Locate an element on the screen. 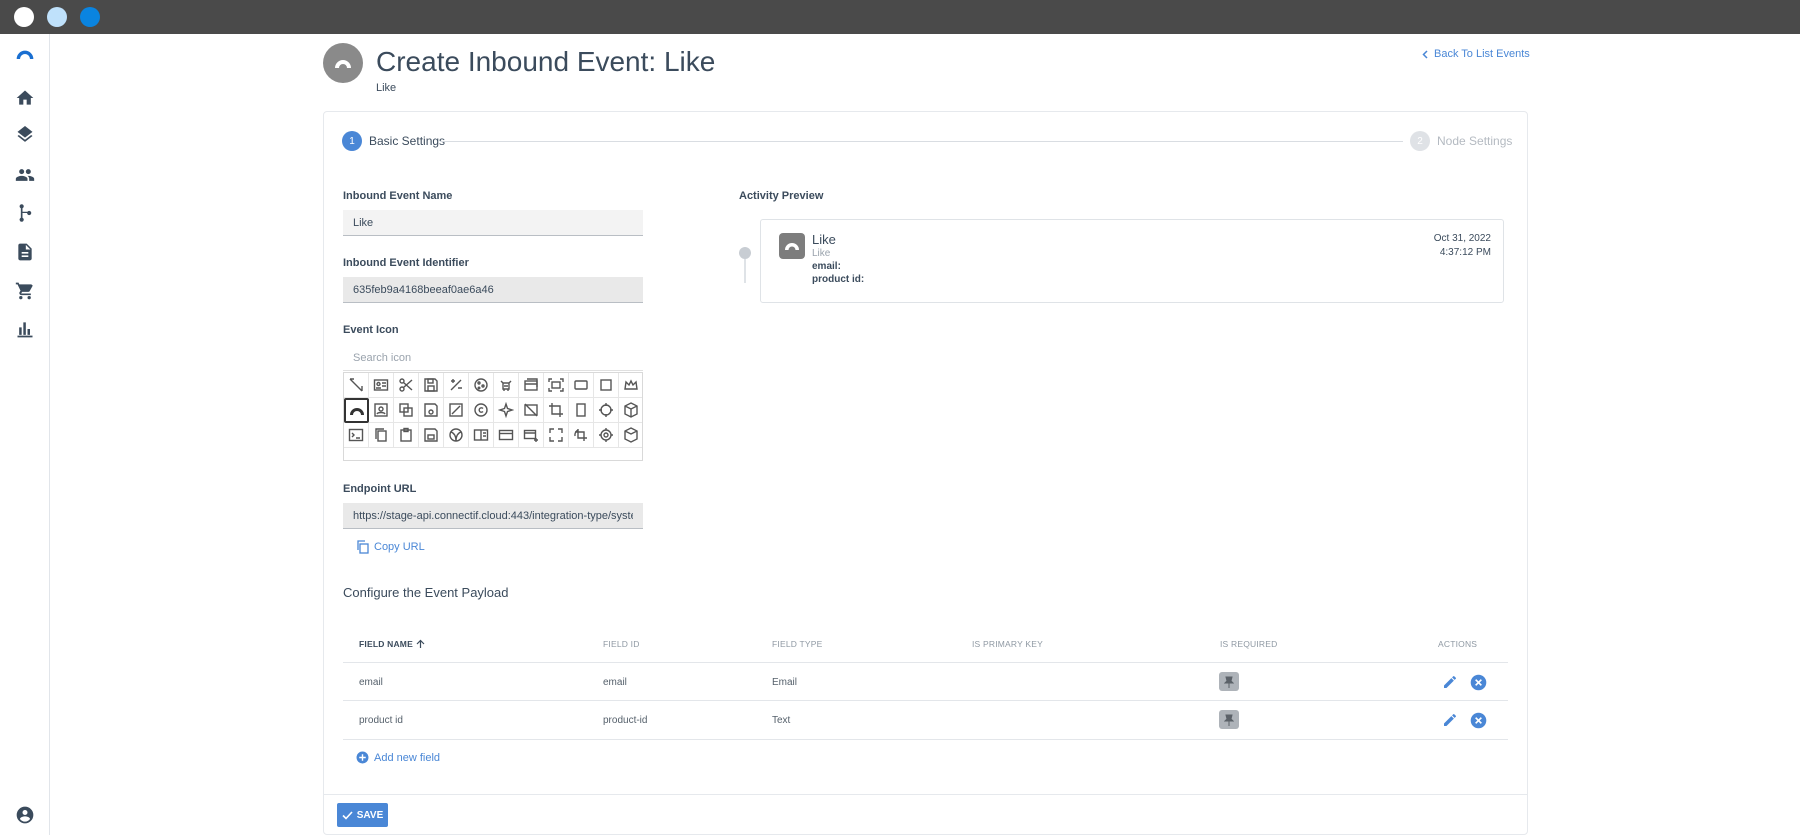 The image size is (1800, 835). column-field-name: FIELD NAME is located at coordinates (392, 644).